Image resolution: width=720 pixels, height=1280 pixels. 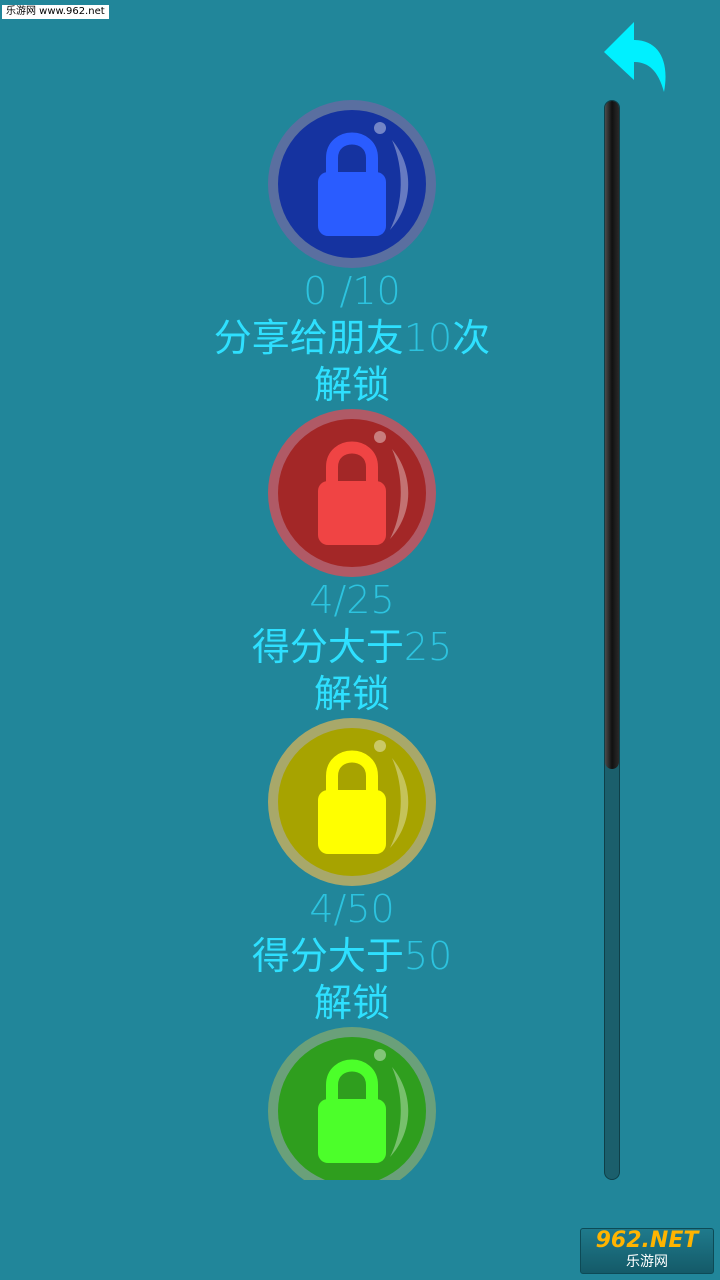 I want to click on scrollbar-track, so click(x=612, y=640).